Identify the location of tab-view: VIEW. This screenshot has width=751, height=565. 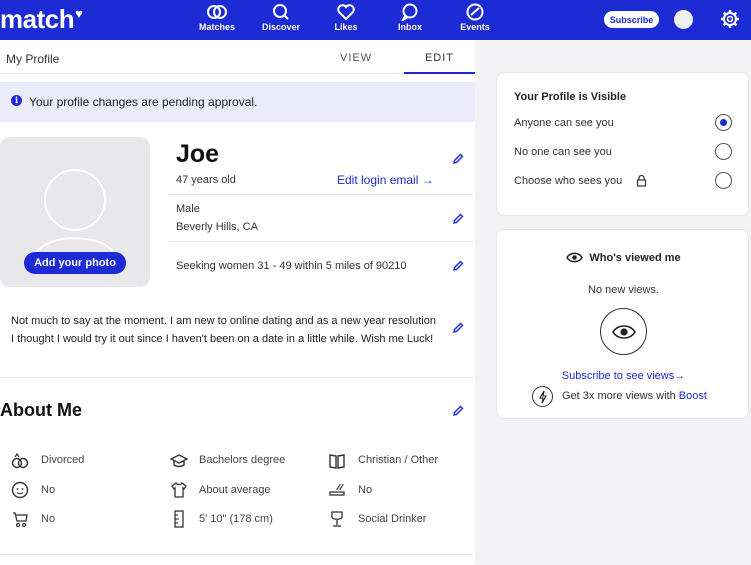
(356, 58).